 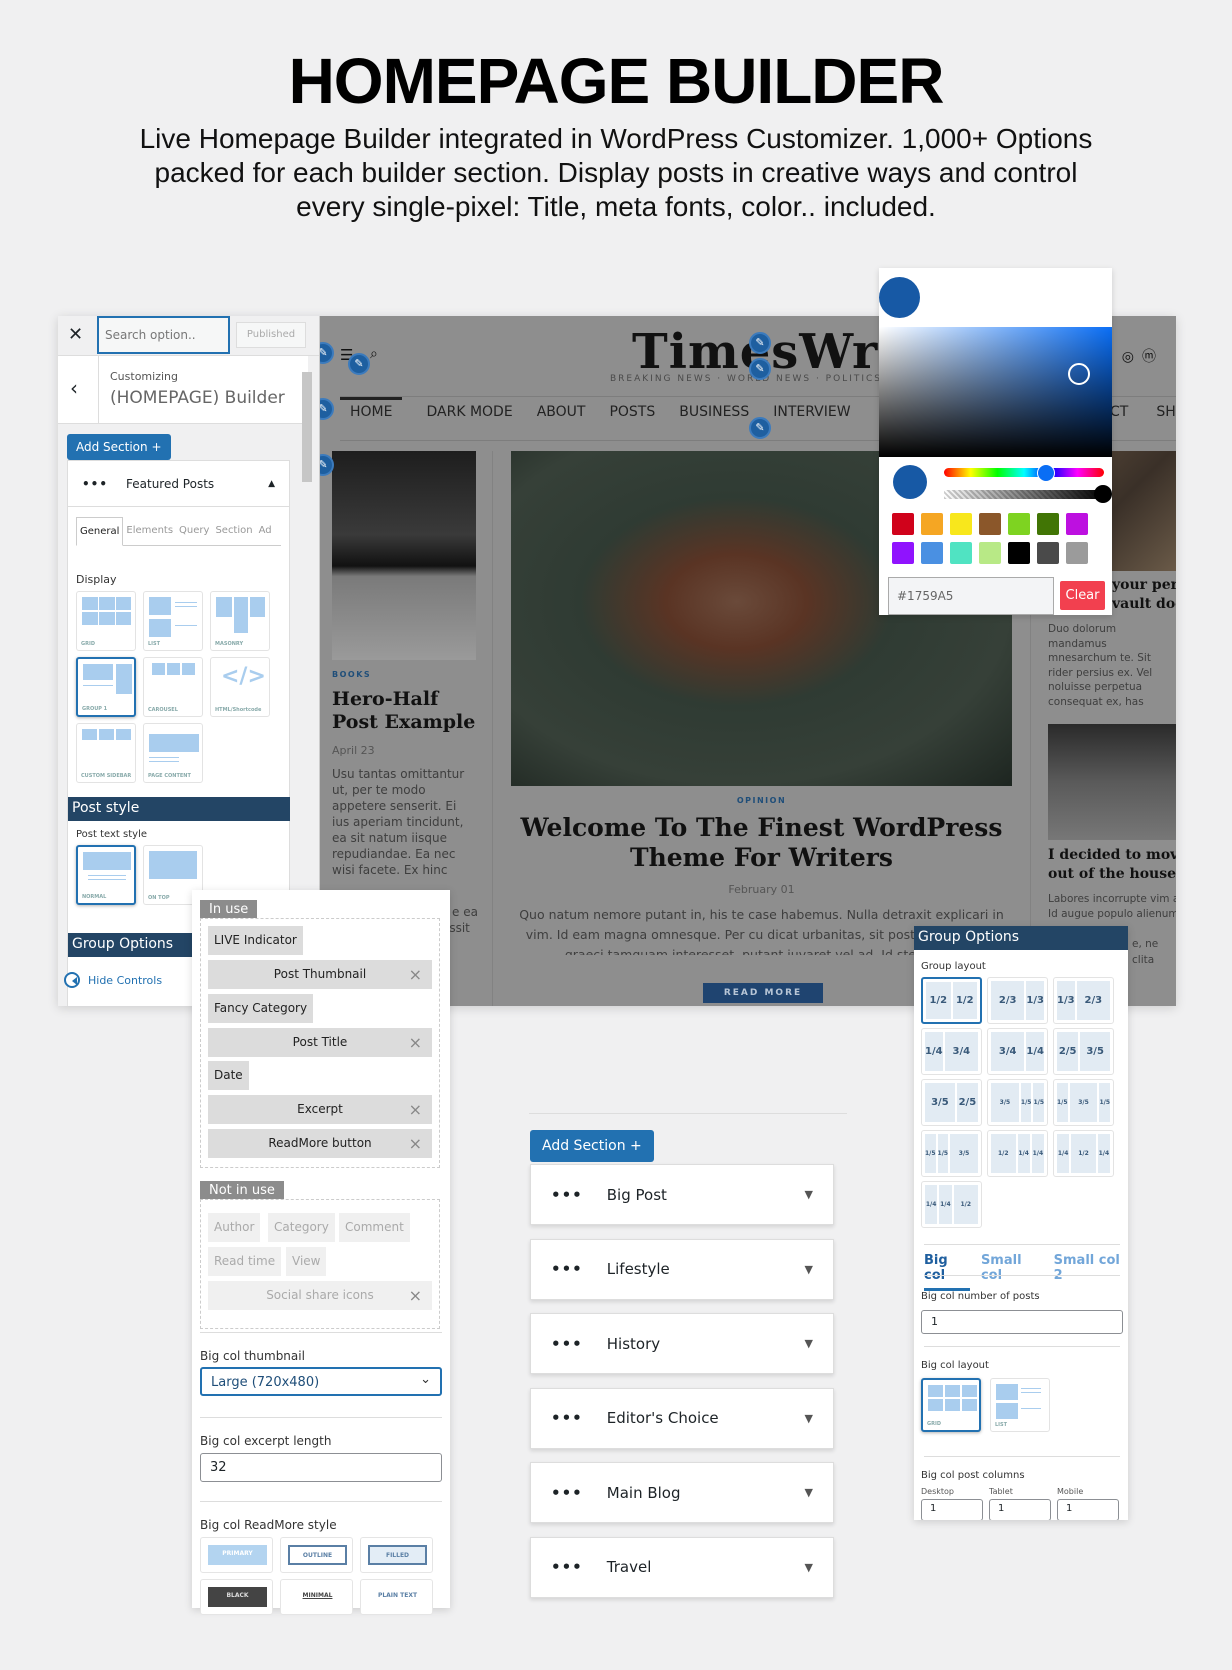 What do you see at coordinates (1083, 1000) in the screenshot?
I see `group-layout-option: 1/3 2/3` at bounding box center [1083, 1000].